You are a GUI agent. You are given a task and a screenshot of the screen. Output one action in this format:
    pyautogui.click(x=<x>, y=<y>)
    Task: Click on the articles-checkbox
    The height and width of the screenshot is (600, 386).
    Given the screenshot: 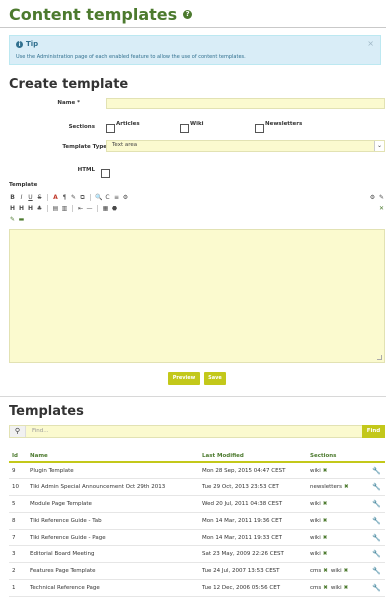 What is the action you would take?
    pyautogui.click(x=110, y=128)
    